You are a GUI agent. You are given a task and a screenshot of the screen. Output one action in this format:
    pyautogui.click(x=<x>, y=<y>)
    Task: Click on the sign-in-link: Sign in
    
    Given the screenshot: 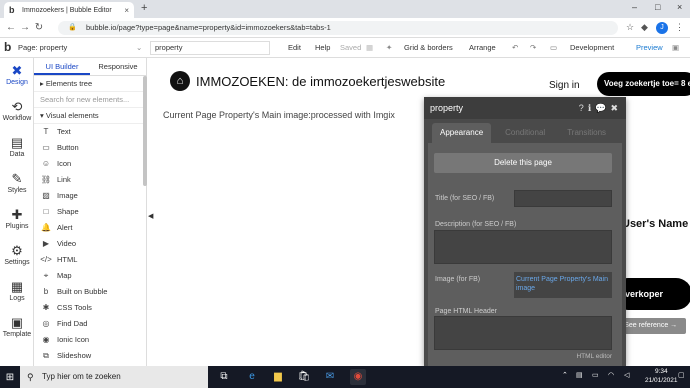 What is the action you would take?
    pyautogui.click(x=564, y=85)
    